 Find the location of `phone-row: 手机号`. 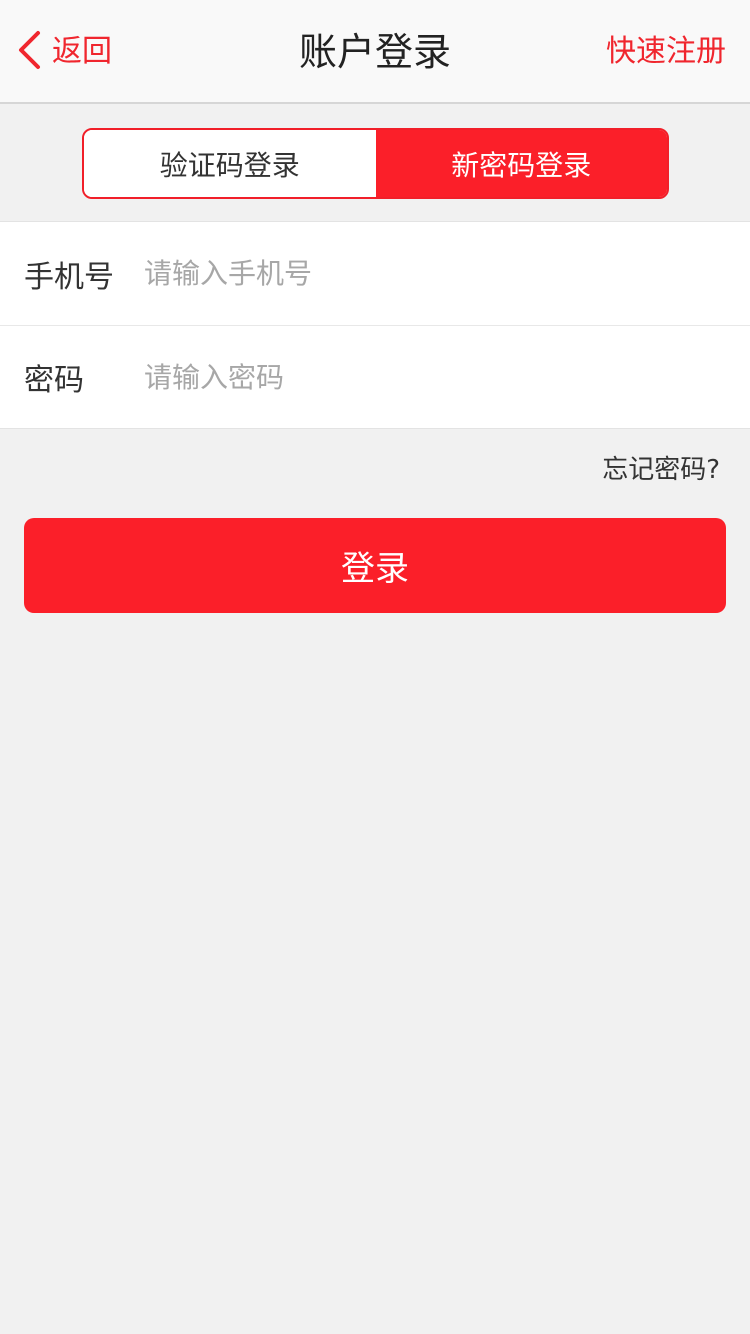

phone-row: 手机号 is located at coordinates (375, 273).